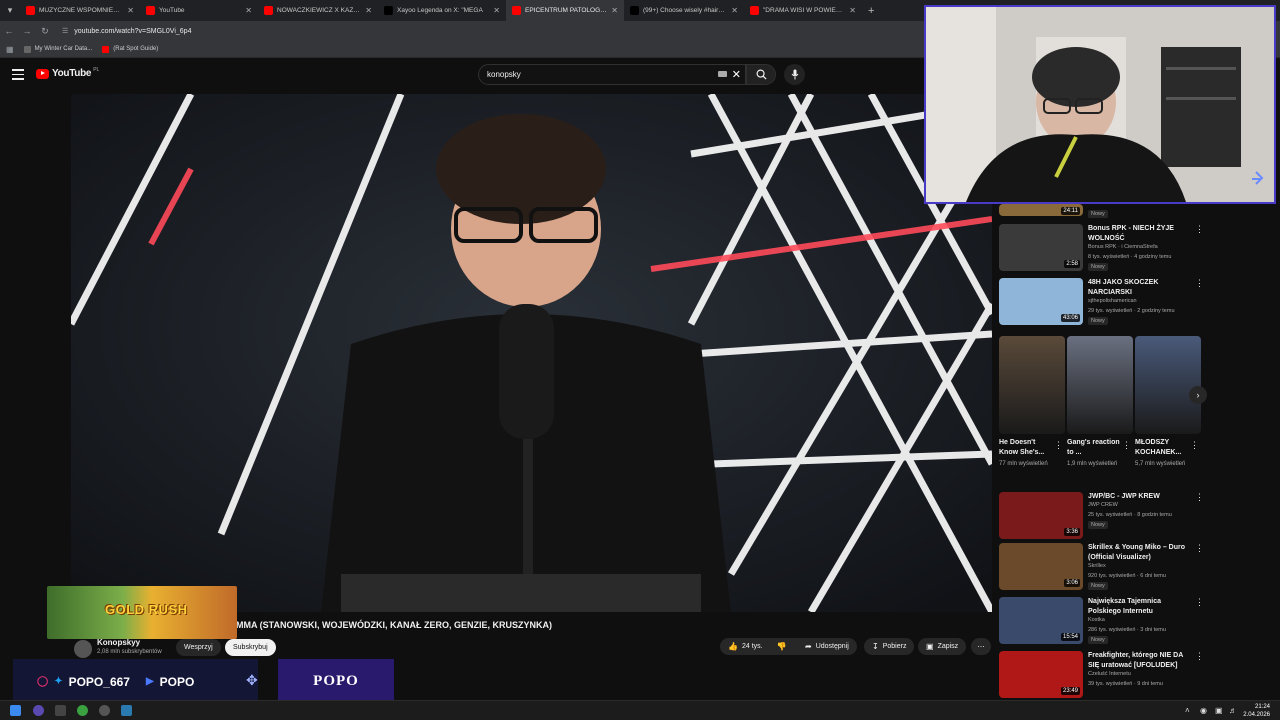  Describe the element at coordinates (1041, 620) in the screenshot. I see `video-thumbnail: 15:54` at that location.